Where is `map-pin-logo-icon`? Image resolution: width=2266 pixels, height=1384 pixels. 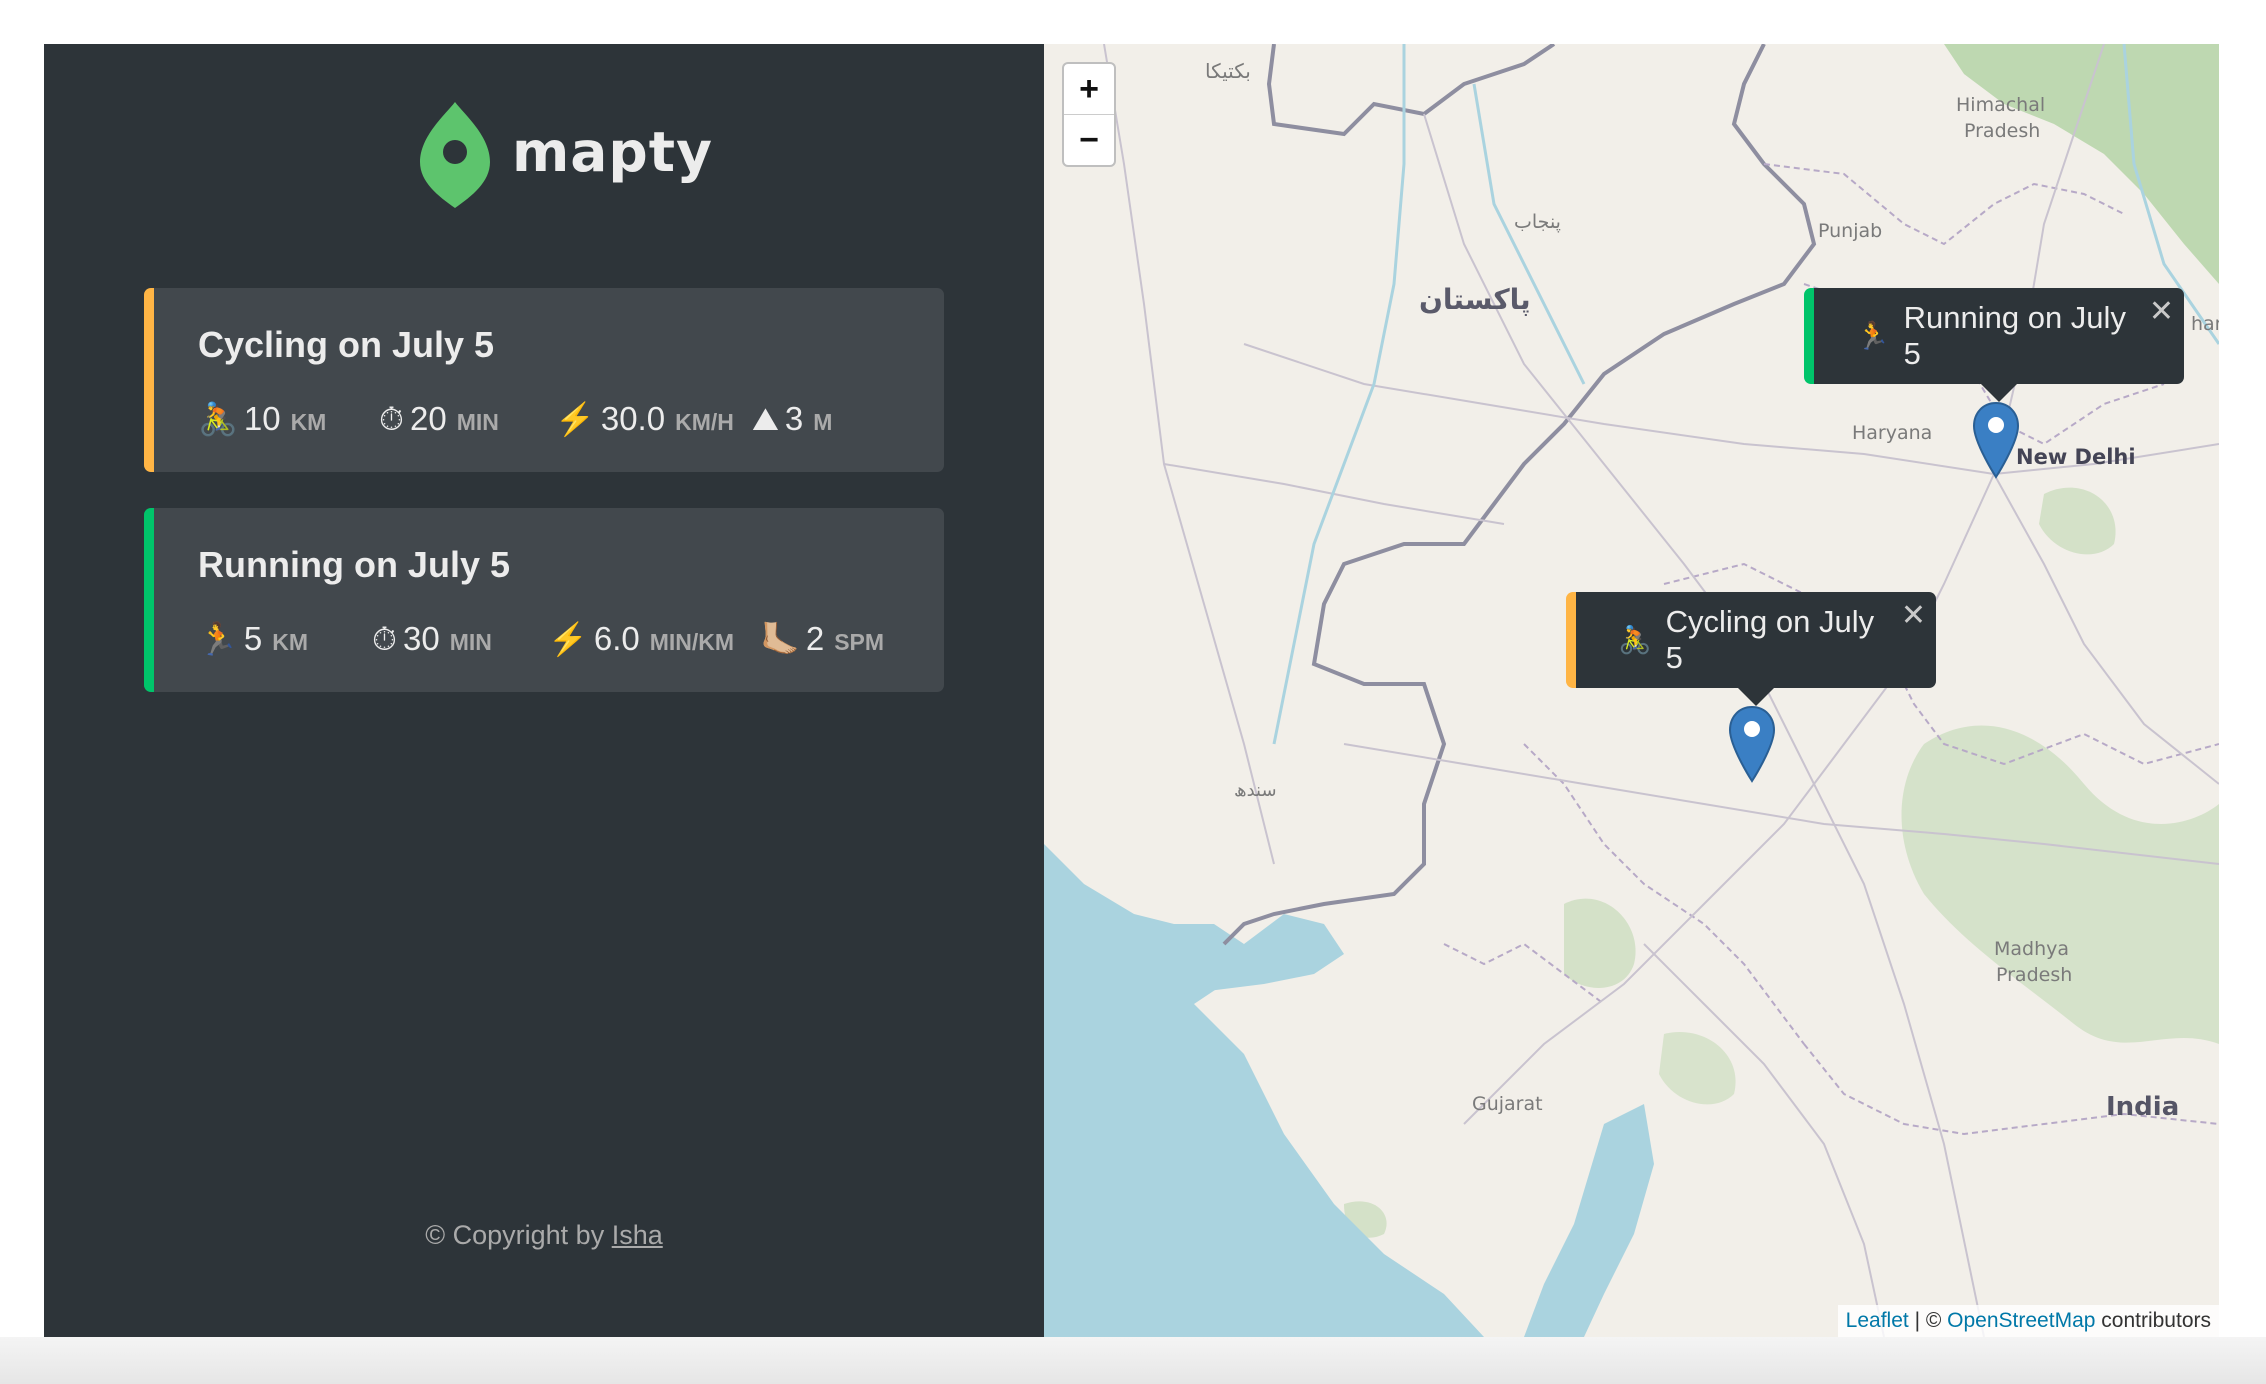
map-pin-logo-icon is located at coordinates (455, 155).